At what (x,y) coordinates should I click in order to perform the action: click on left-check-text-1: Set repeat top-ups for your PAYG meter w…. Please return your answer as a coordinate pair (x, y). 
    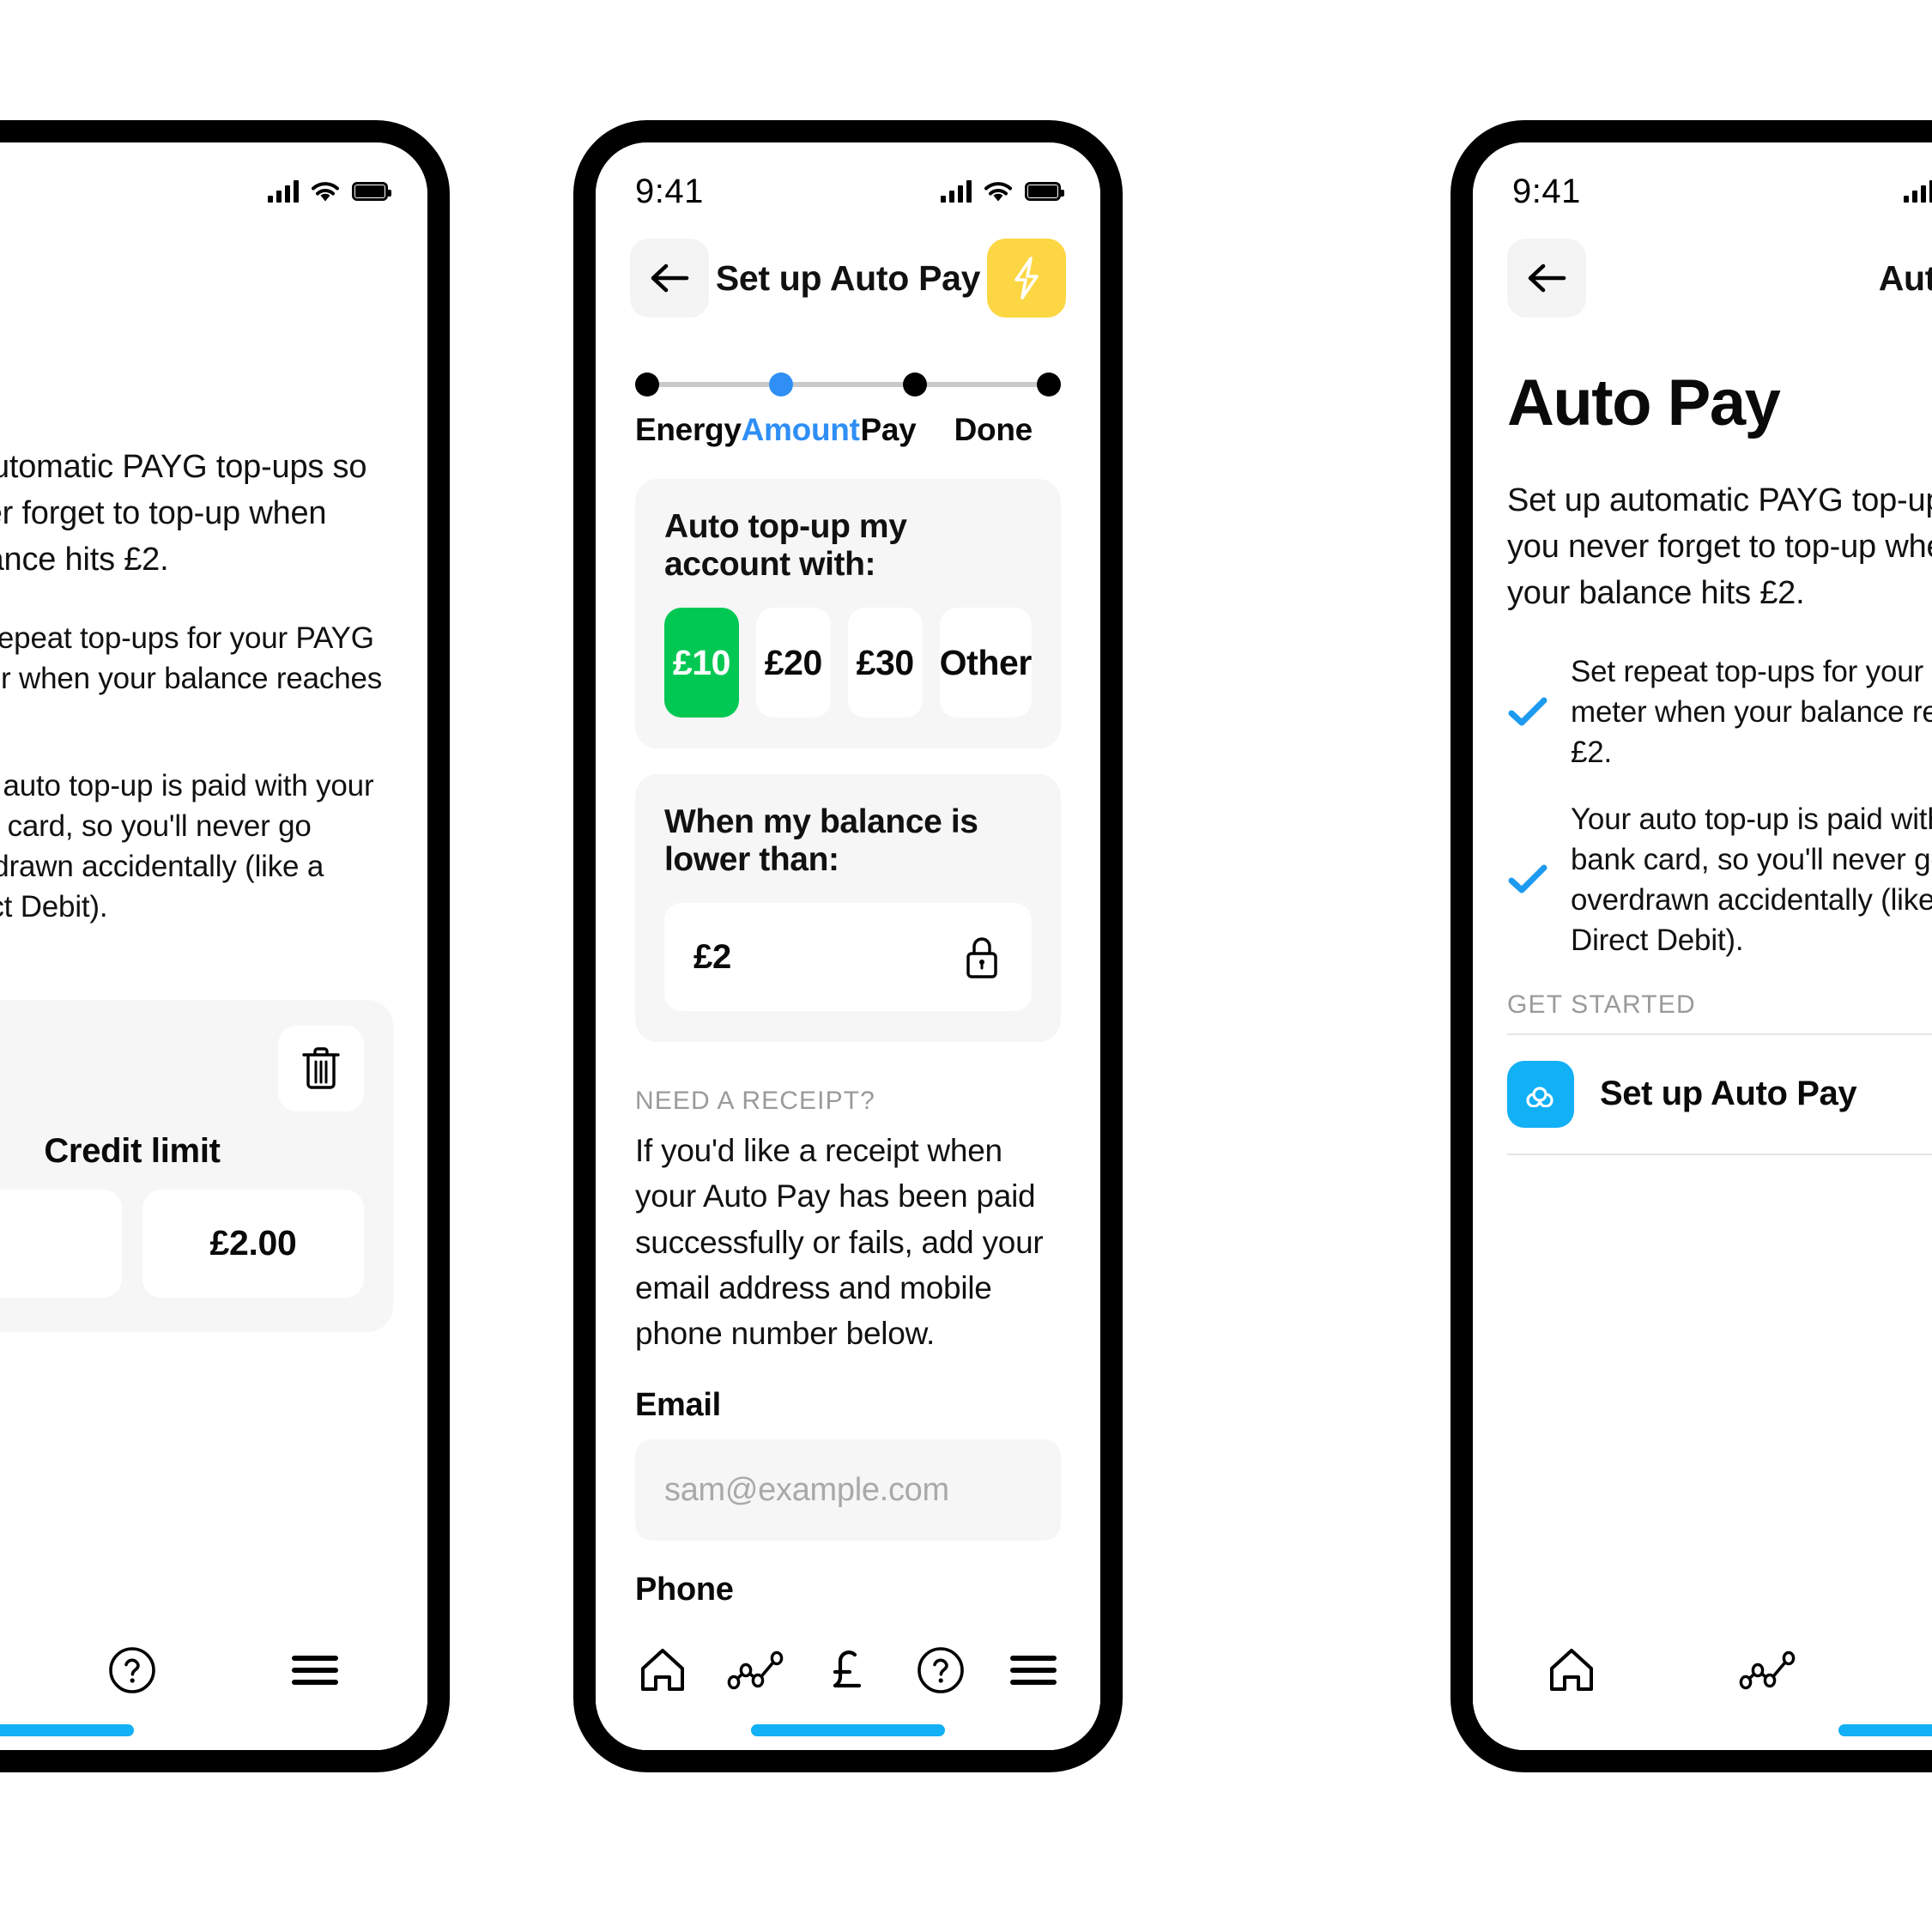
    Looking at the image, I should click on (192, 659).